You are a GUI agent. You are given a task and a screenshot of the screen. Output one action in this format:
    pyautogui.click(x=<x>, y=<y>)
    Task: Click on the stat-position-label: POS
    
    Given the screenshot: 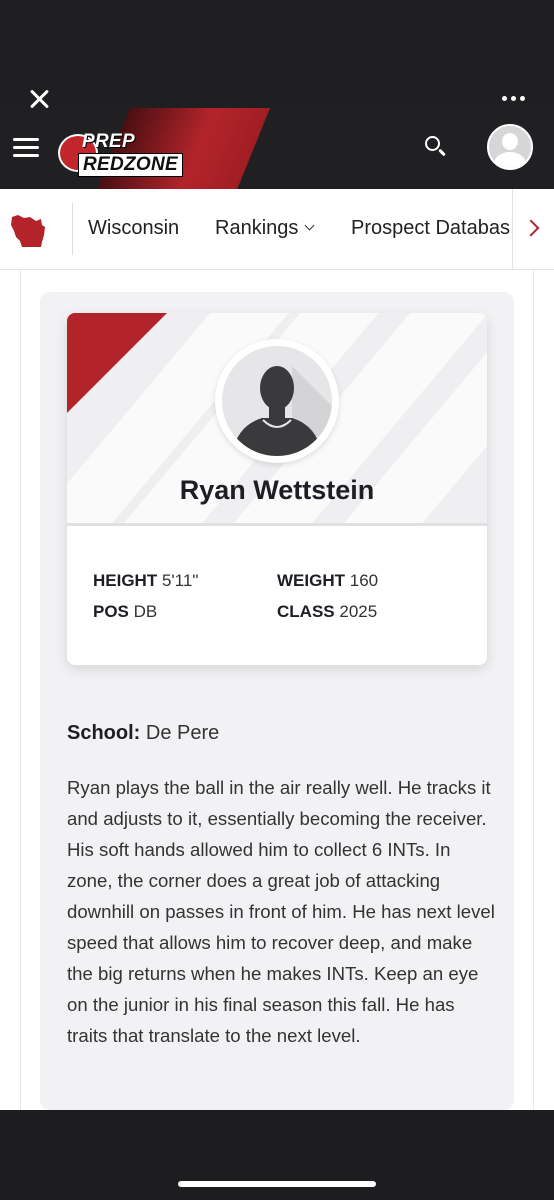 What is the action you would take?
    pyautogui.click(x=111, y=611)
    